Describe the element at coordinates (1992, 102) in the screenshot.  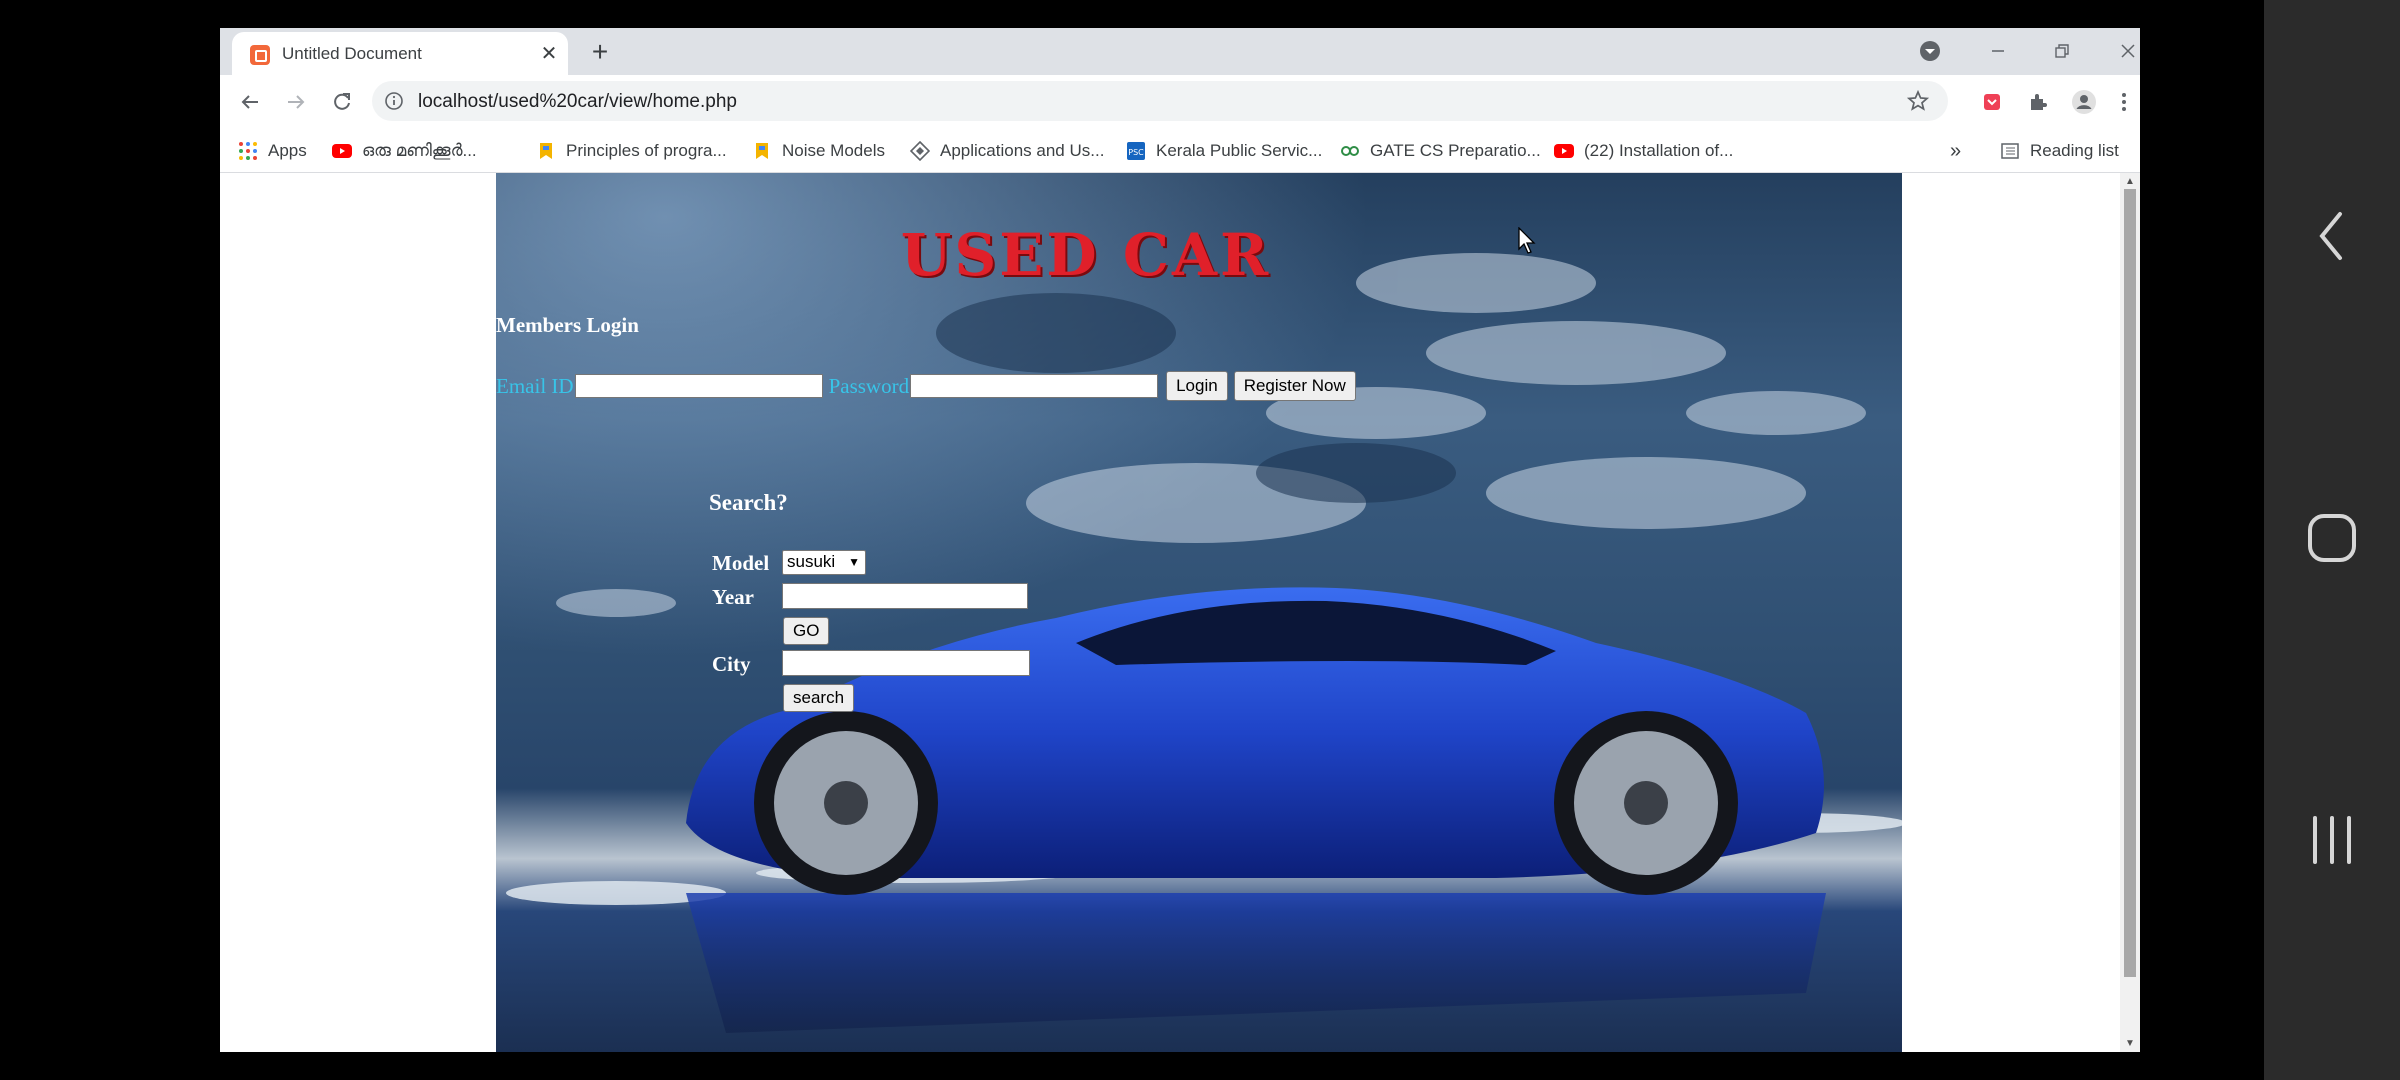
I see `pocket-extension-icon` at that location.